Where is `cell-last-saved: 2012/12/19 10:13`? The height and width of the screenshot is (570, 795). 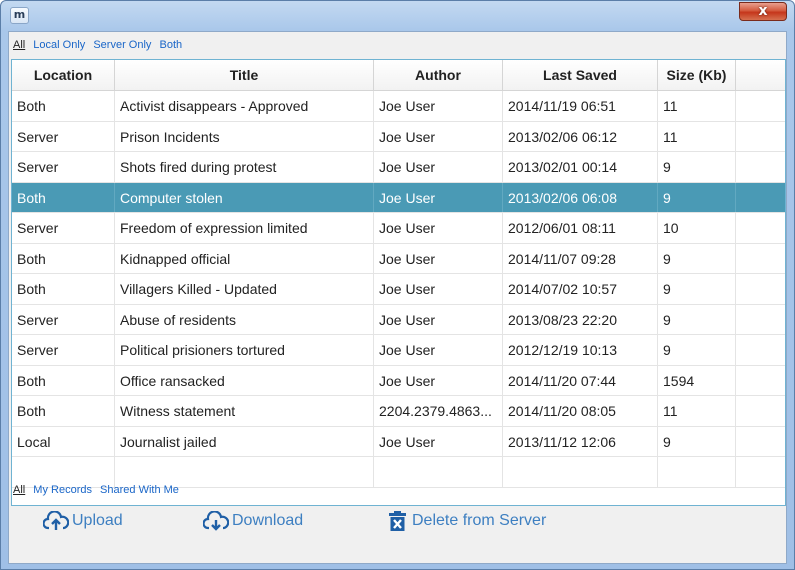 cell-last-saved: 2012/12/19 10:13 is located at coordinates (580, 350).